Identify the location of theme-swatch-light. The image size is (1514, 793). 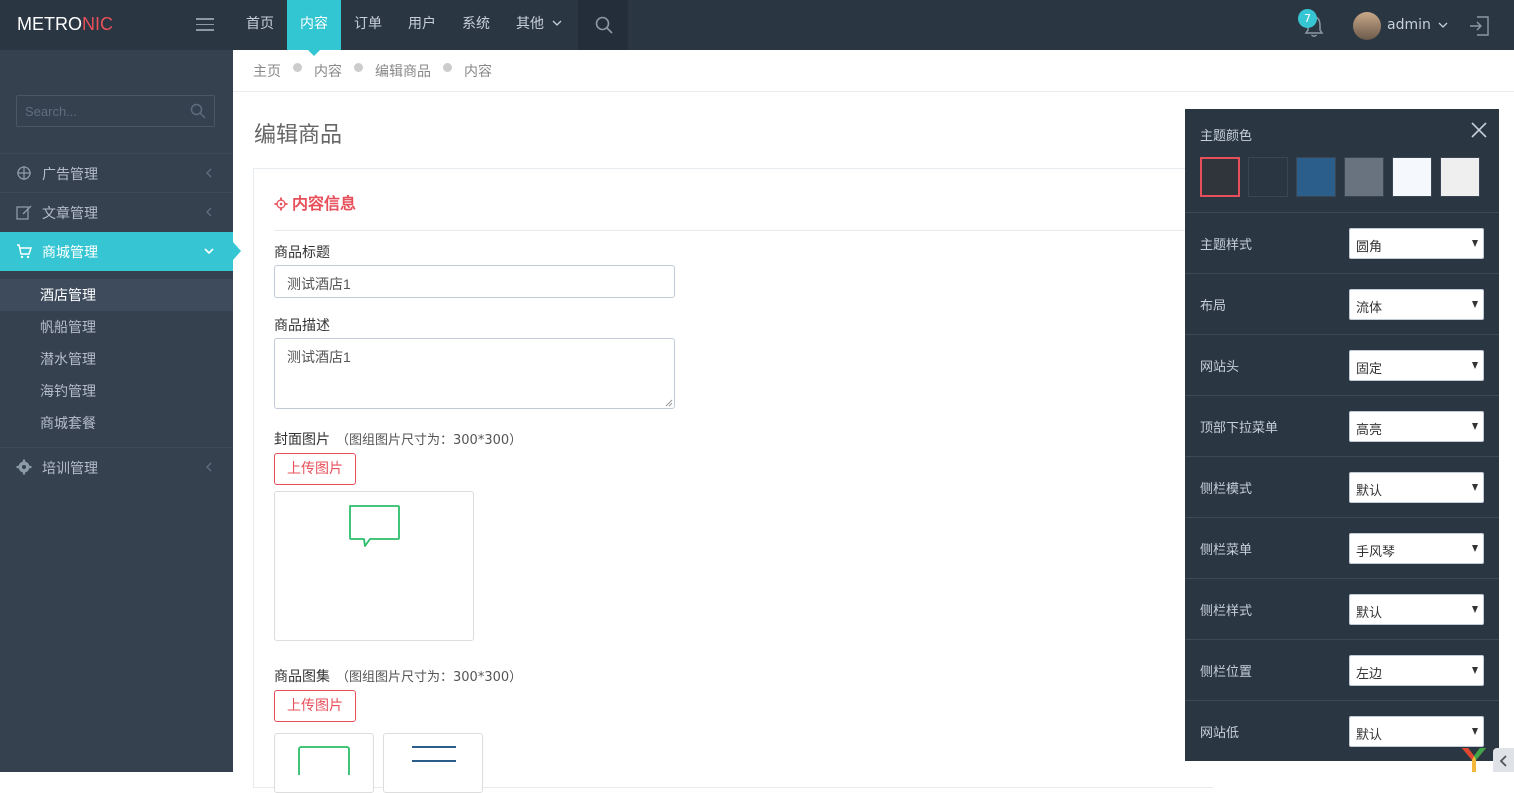
(1412, 177).